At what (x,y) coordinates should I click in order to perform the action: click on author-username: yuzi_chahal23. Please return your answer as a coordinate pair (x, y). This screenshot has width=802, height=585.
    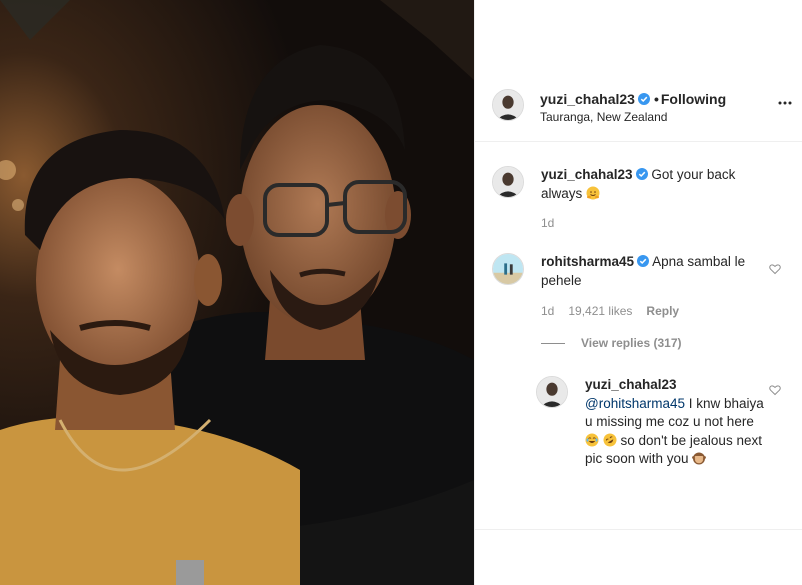
    Looking at the image, I should click on (587, 99).